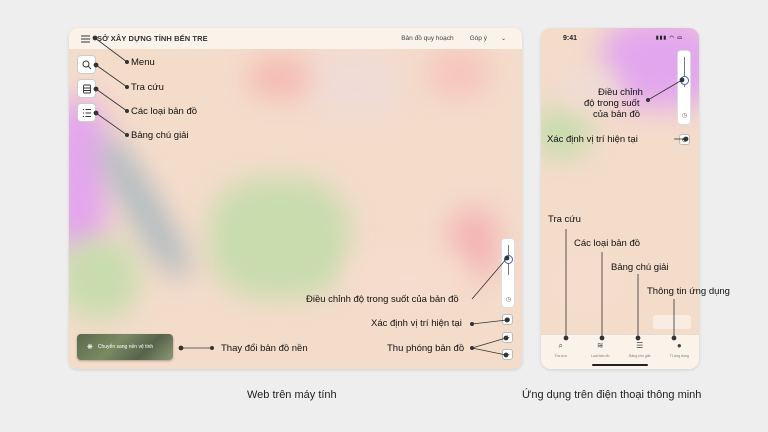 Image resolution: width=768 pixels, height=432 pixels. I want to click on annotation-zoom: Thu phóng bản đồ, so click(426, 348).